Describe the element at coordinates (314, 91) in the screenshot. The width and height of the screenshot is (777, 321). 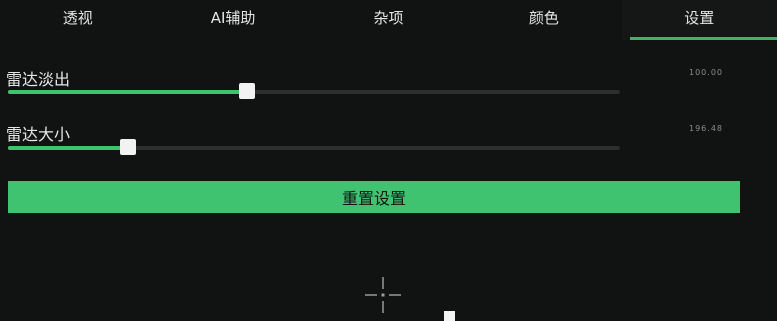
I see `radar-fade-slider` at that location.